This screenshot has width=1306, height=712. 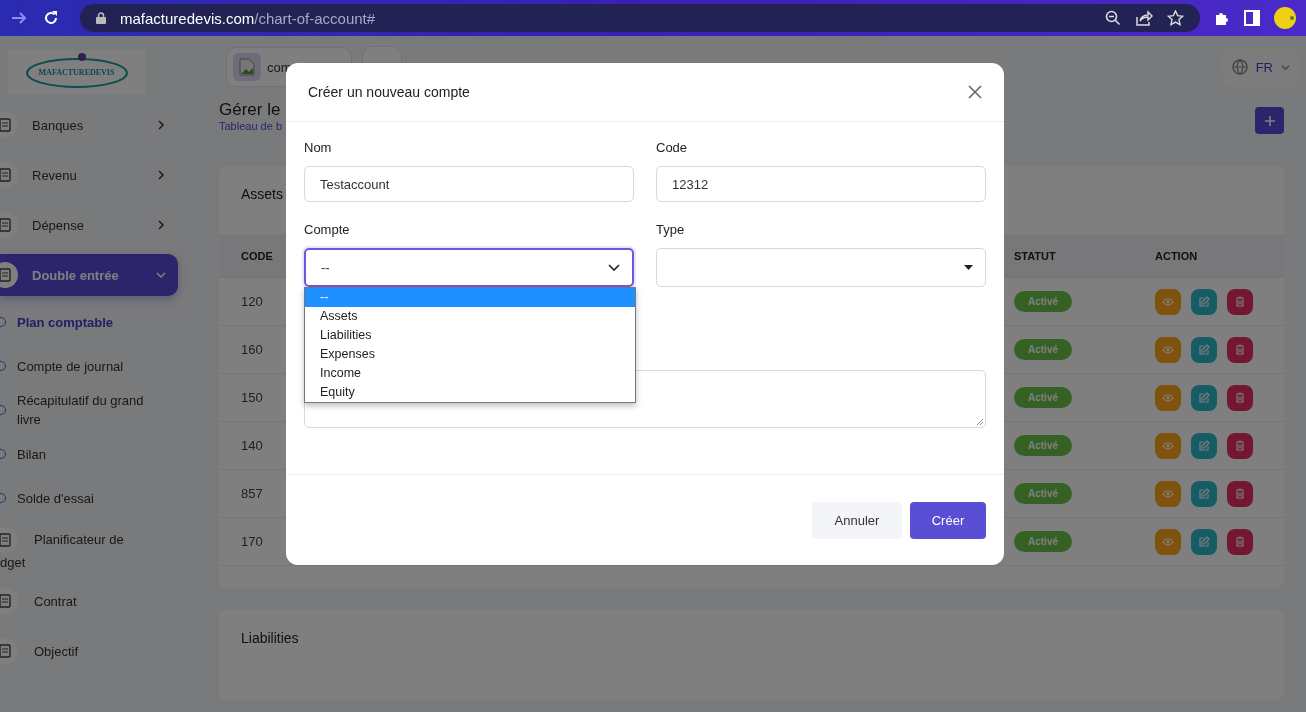 I want to click on text-field: 12312, so click(x=821, y=184).